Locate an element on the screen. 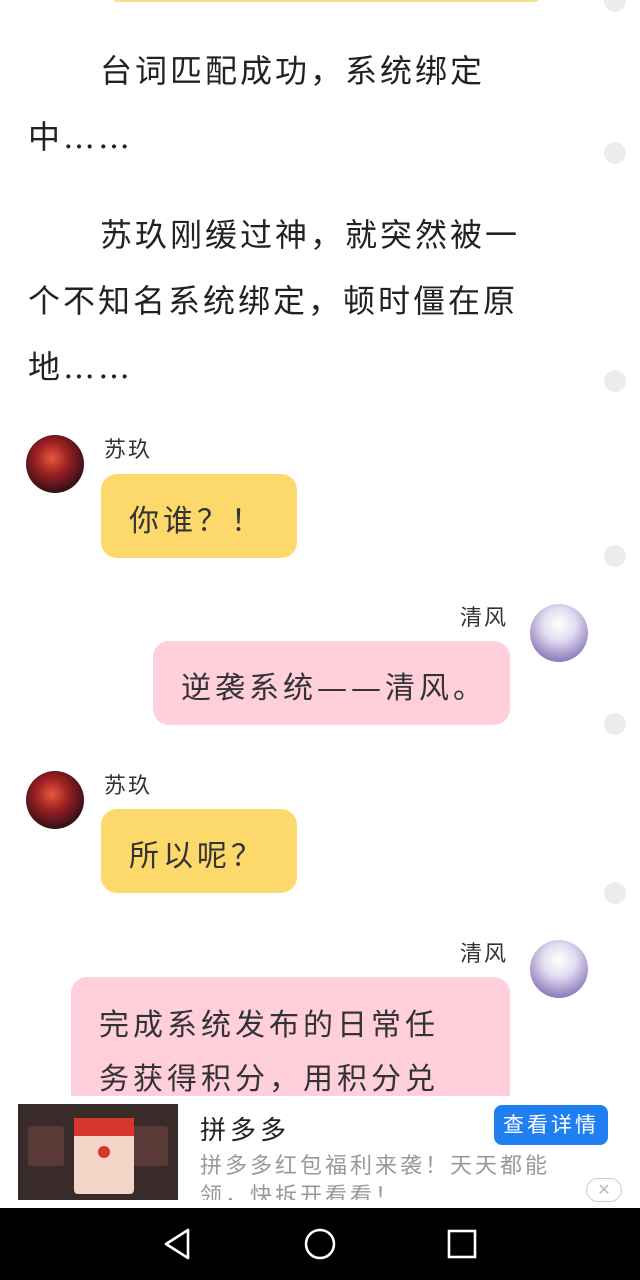 The width and height of the screenshot is (640, 1280). close-icon: ✕ is located at coordinates (604, 1190).